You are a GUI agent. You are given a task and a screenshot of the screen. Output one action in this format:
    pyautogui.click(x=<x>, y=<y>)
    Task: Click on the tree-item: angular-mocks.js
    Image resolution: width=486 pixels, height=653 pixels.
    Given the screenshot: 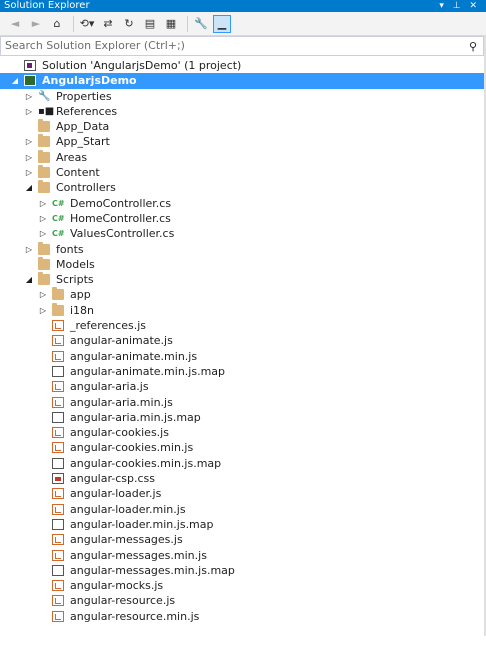 What is the action you would take?
    pyautogui.click(x=243, y=585)
    